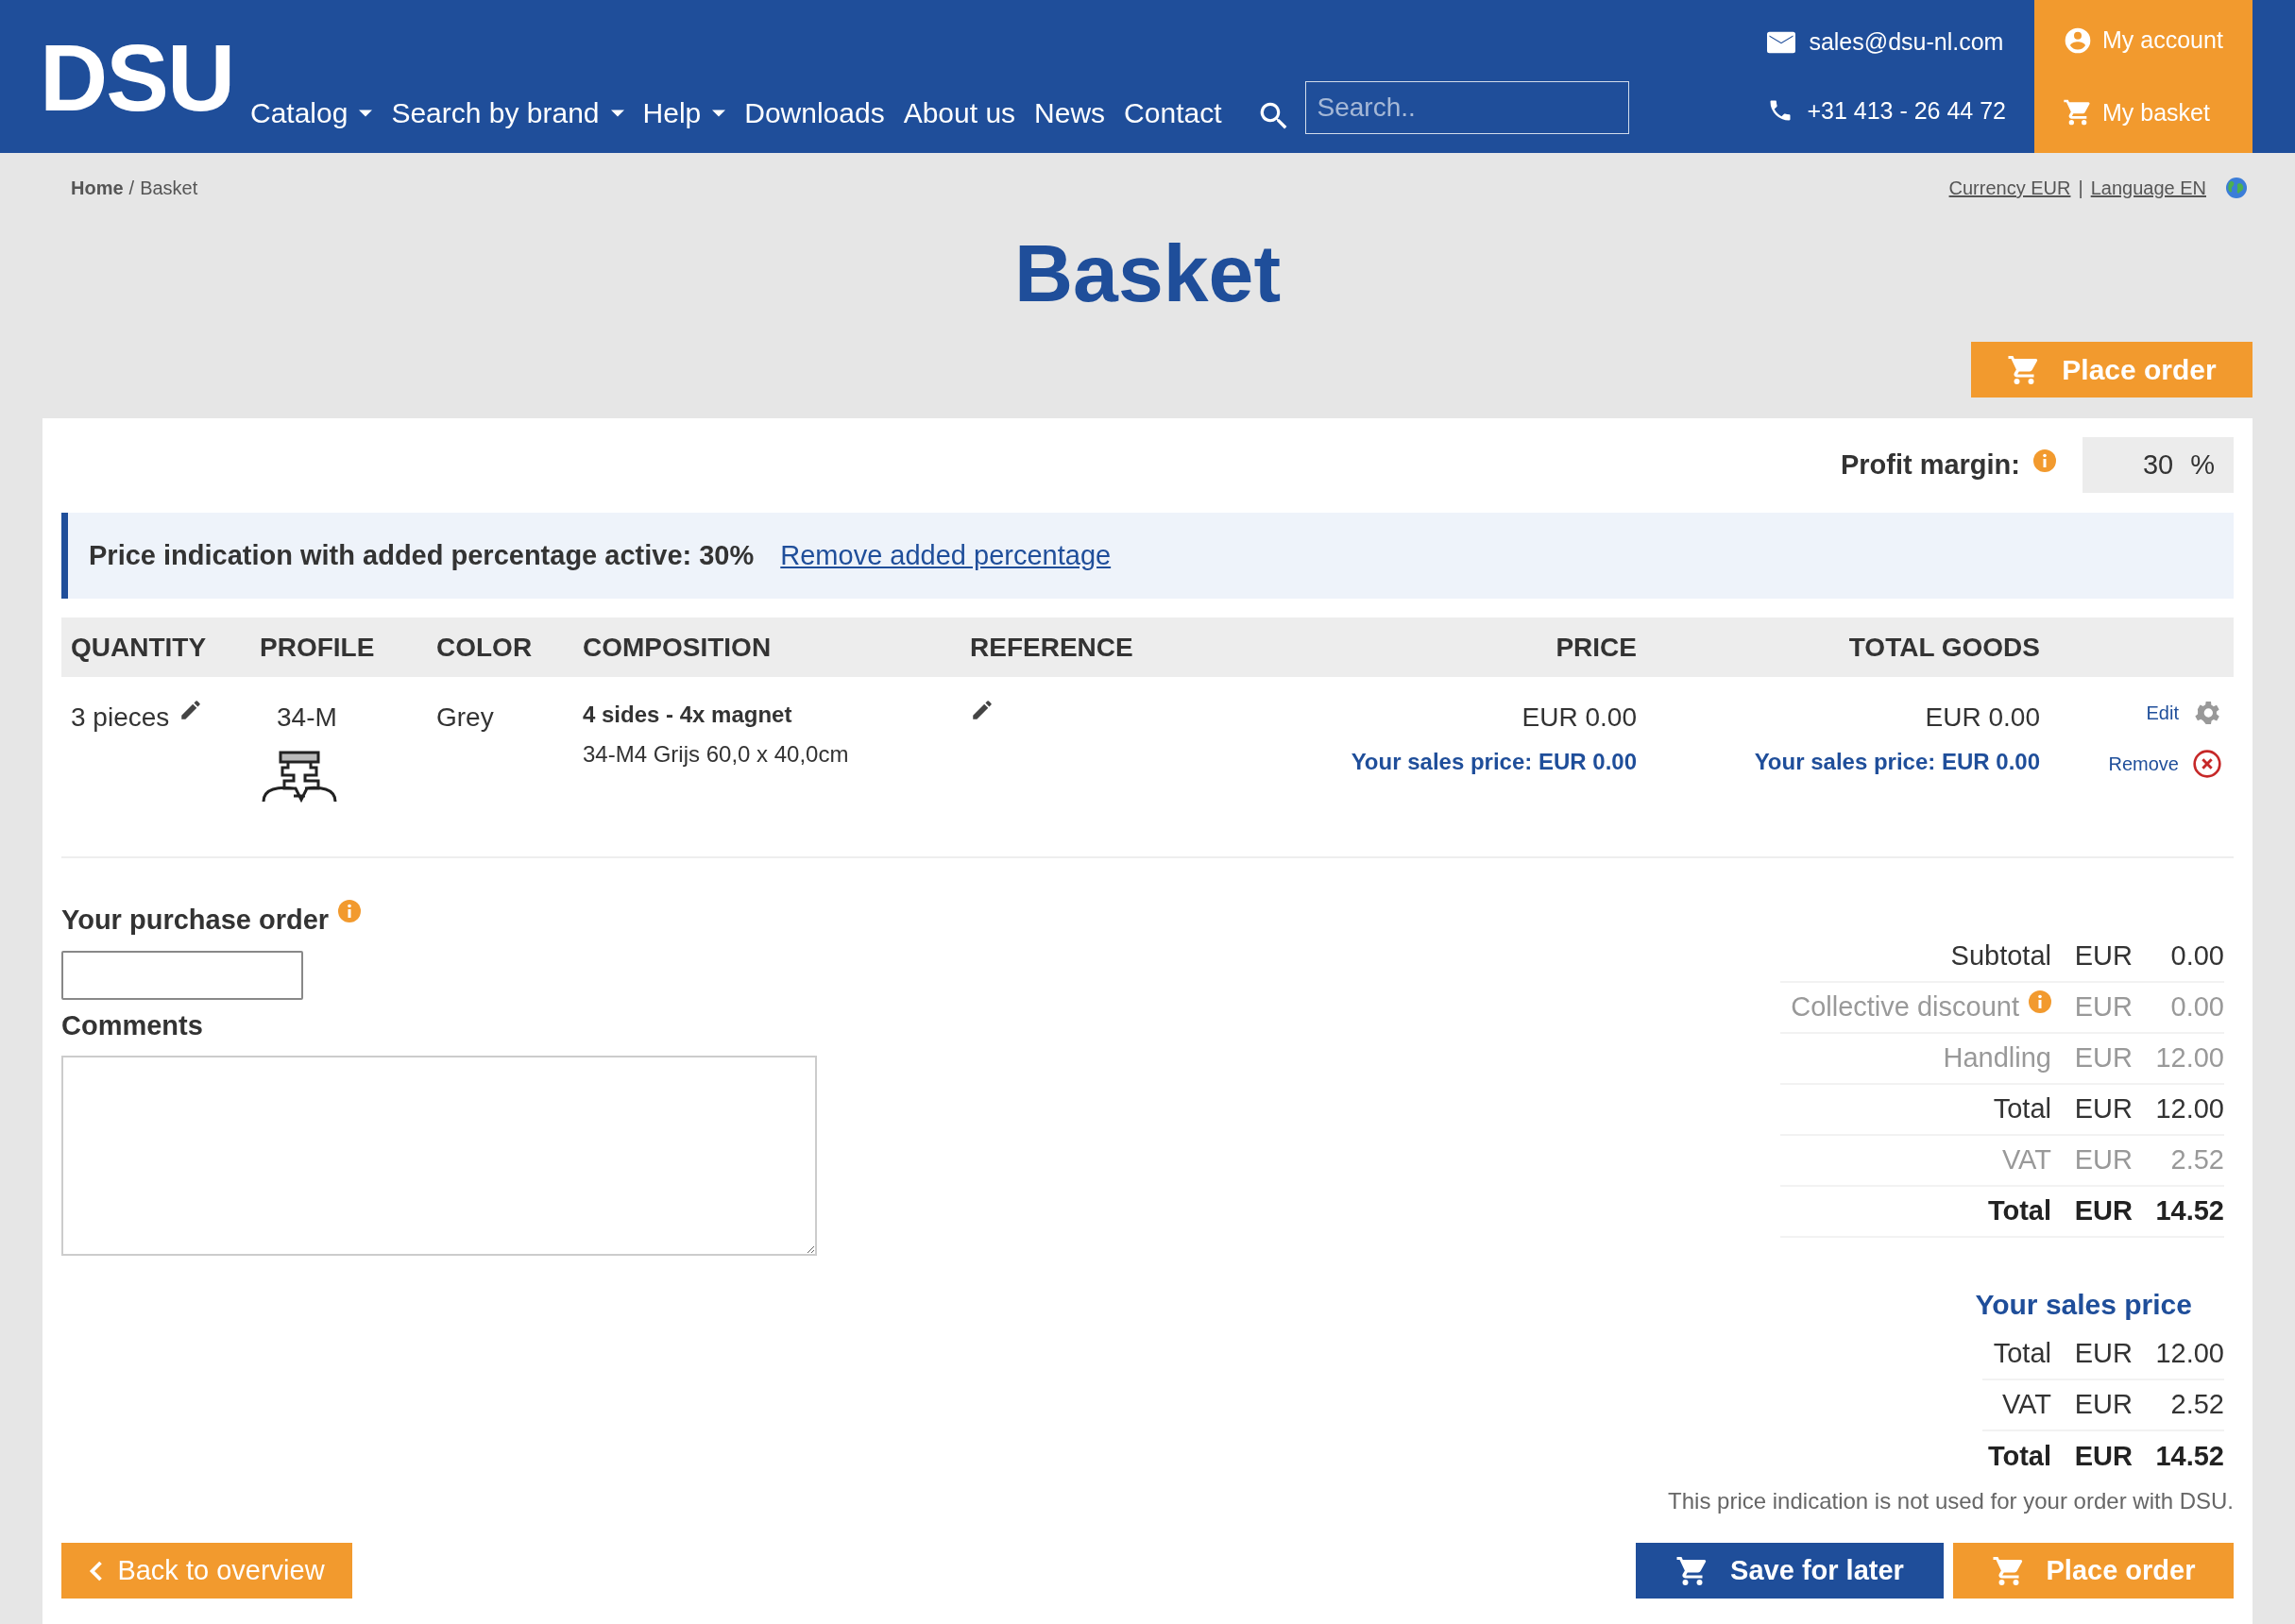 Image resolution: width=2295 pixels, height=1624 pixels. What do you see at coordinates (684, 113) in the screenshot?
I see `nav-link: Help` at bounding box center [684, 113].